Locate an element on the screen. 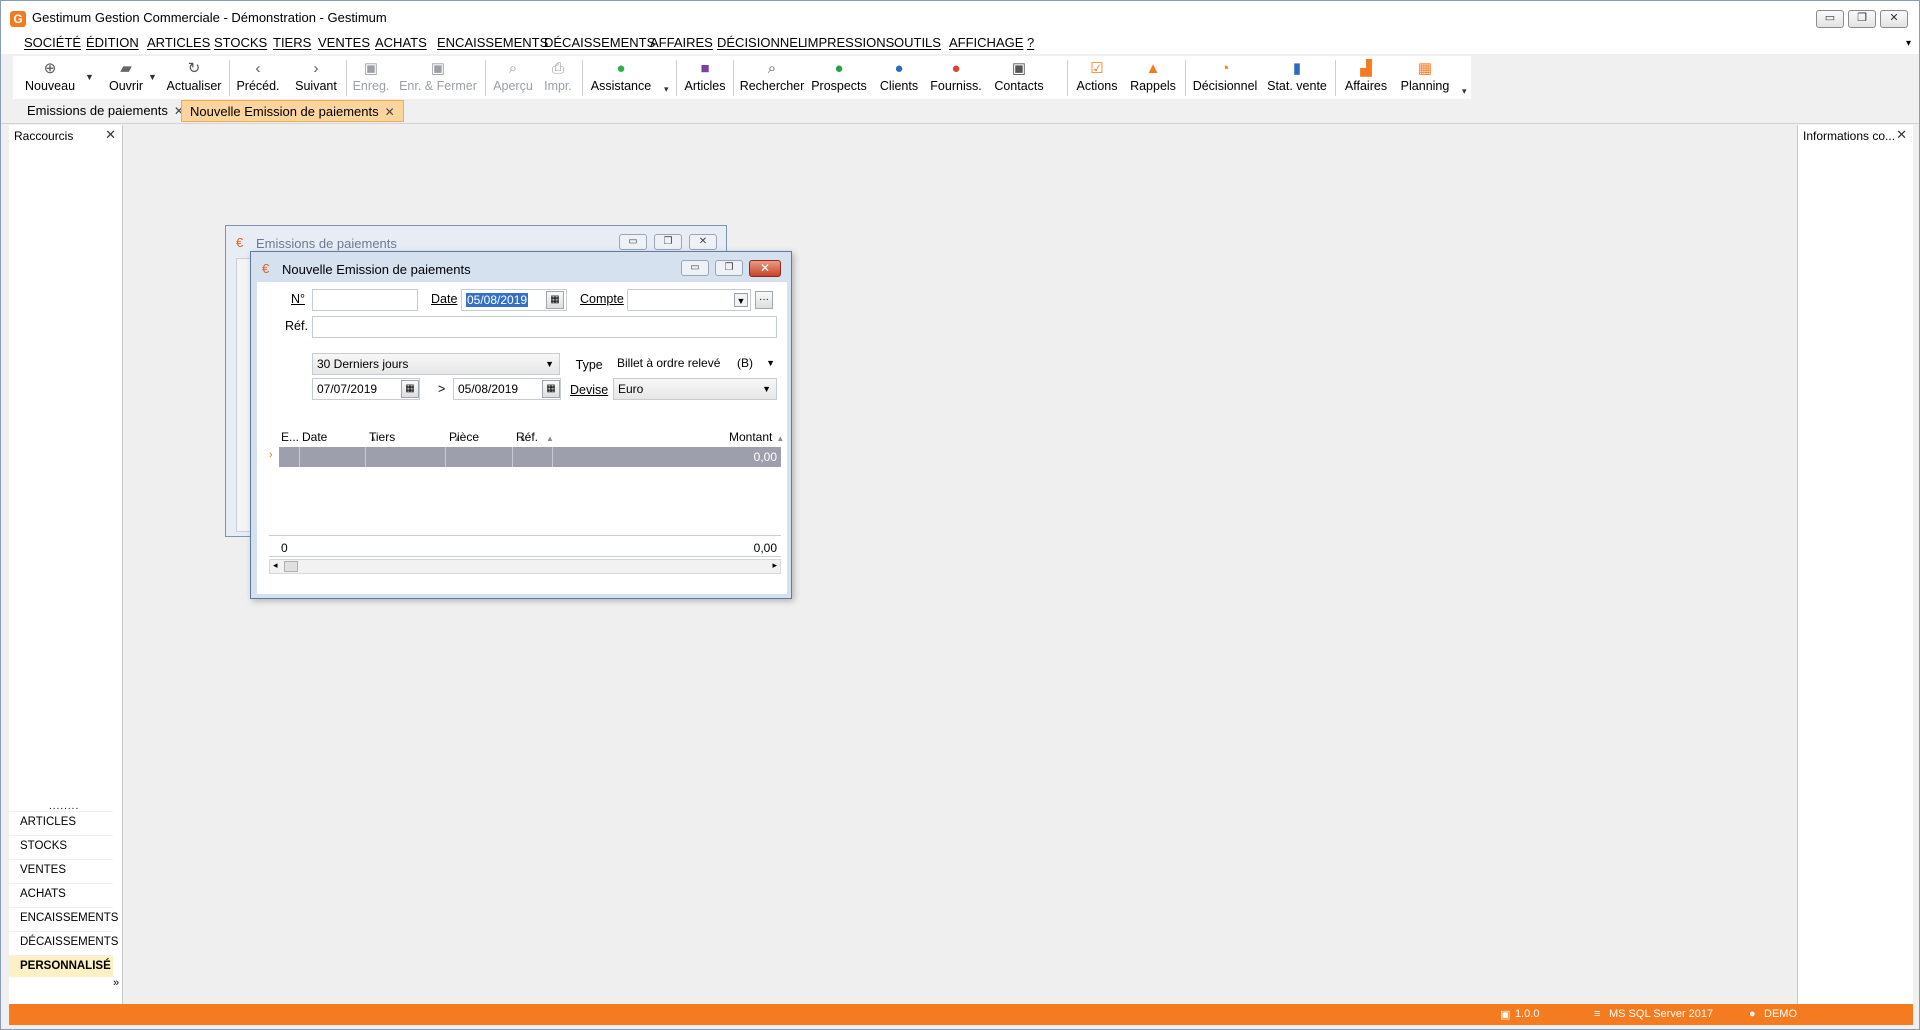 Image resolution: width=1920 pixels, height=1030 pixels. rappels-button: ▲ Rappels is located at coordinates (1153, 78).